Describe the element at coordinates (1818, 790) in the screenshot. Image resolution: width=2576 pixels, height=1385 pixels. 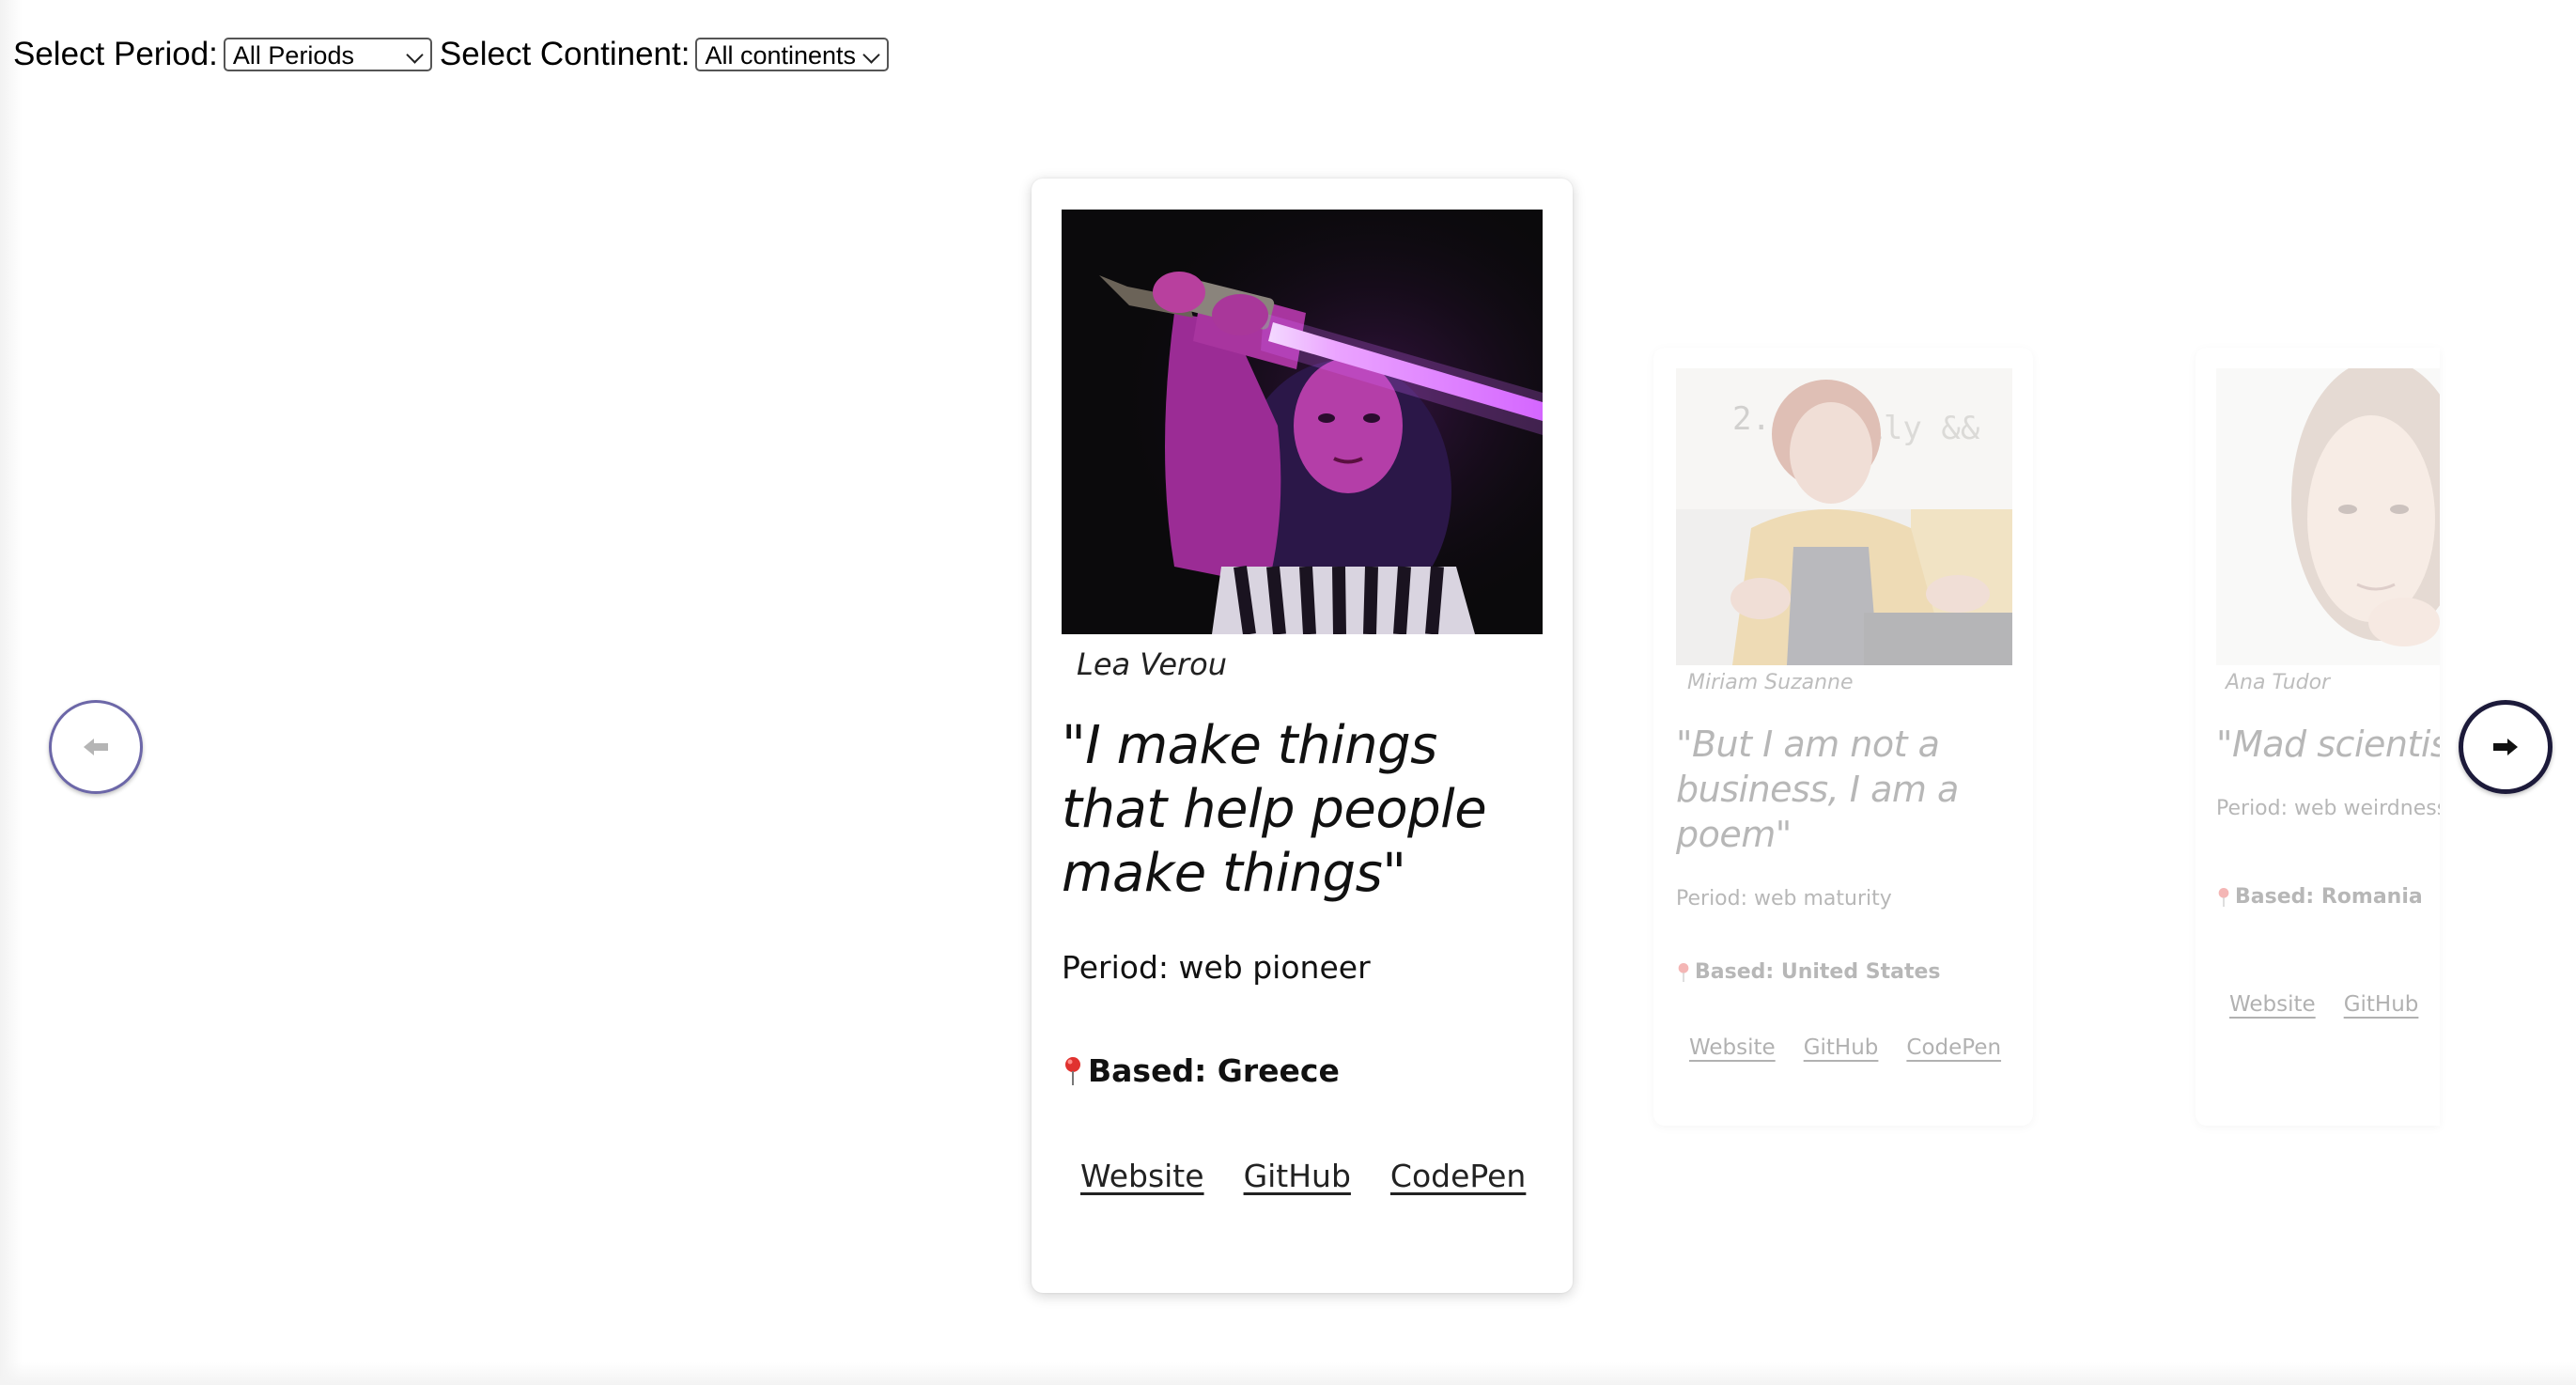
I see `person-quote: "But I am not a business, I am a poem"` at that location.